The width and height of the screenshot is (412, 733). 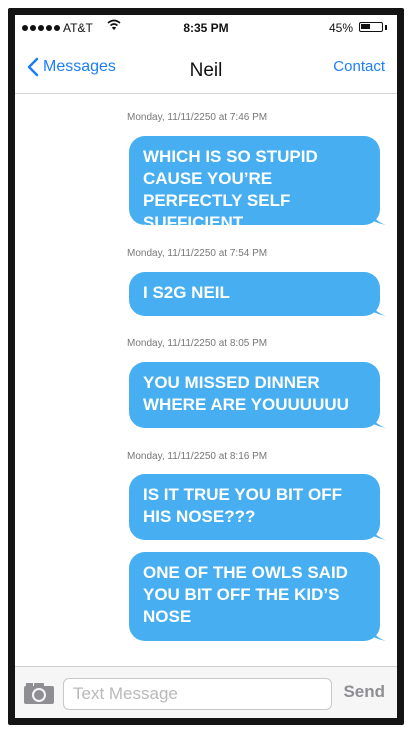 What do you see at coordinates (242, 505) in the screenshot?
I see `message-text: IS IT TRUE YOU BIT OFF HIS NOSE???` at bounding box center [242, 505].